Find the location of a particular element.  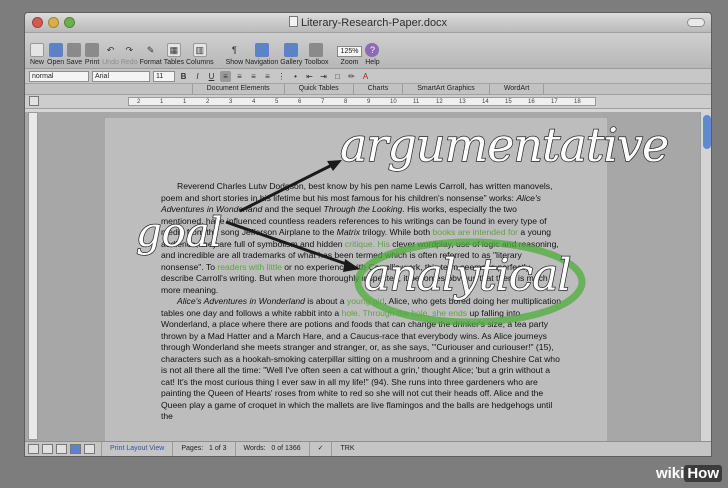

align-center-button: ≡ is located at coordinates (239, 76).